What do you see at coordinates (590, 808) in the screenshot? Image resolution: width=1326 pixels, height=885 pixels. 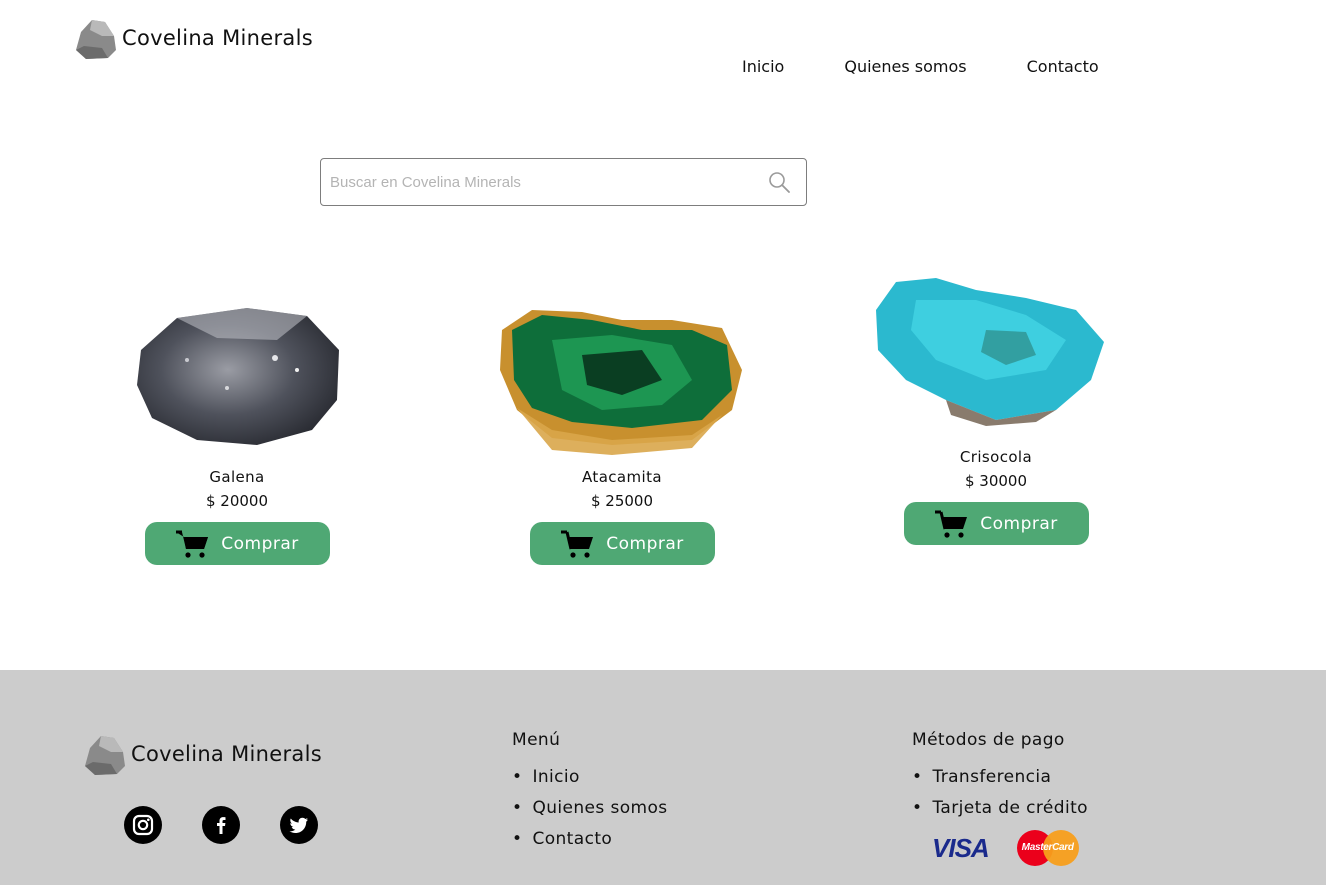 I see `footer-menu-item-quienes-somos: Quienes somos` at bounding box center [590, 808].